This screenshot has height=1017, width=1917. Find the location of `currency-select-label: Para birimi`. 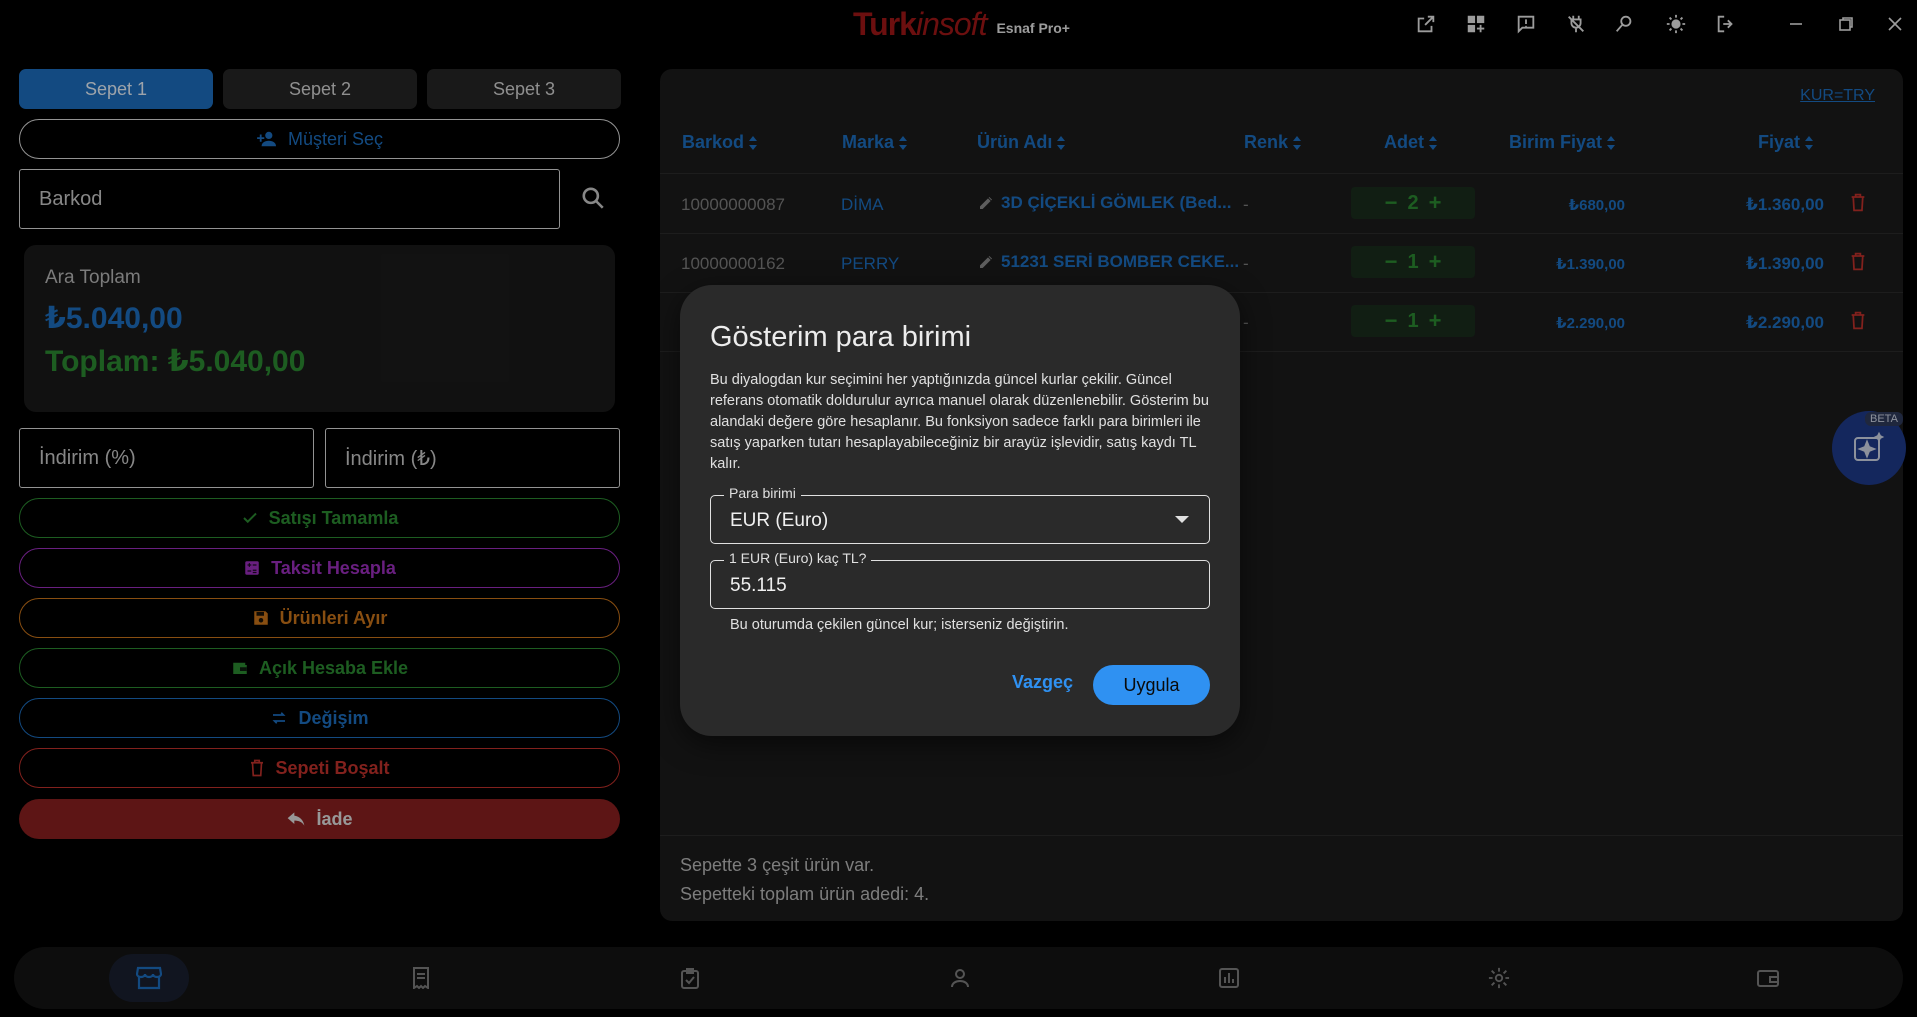

currency-select-label: Para birimi is located at coordinates (762, 493).